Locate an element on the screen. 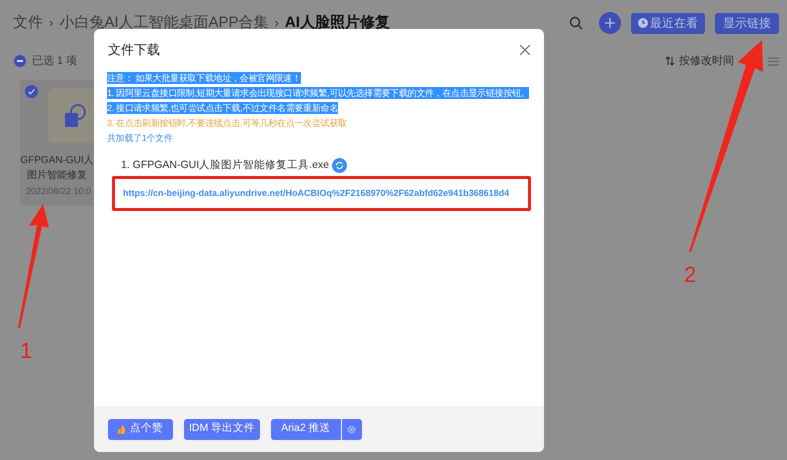 The height and width of the screenshot is (460, 787). highlighted-notice: 1. 因阿里云盘接口限制,短期大量请求会出现接口请求频繁,可以先选择需要下载的文件，在点击显示链接按钮。 is located at coordinates (318, 93).